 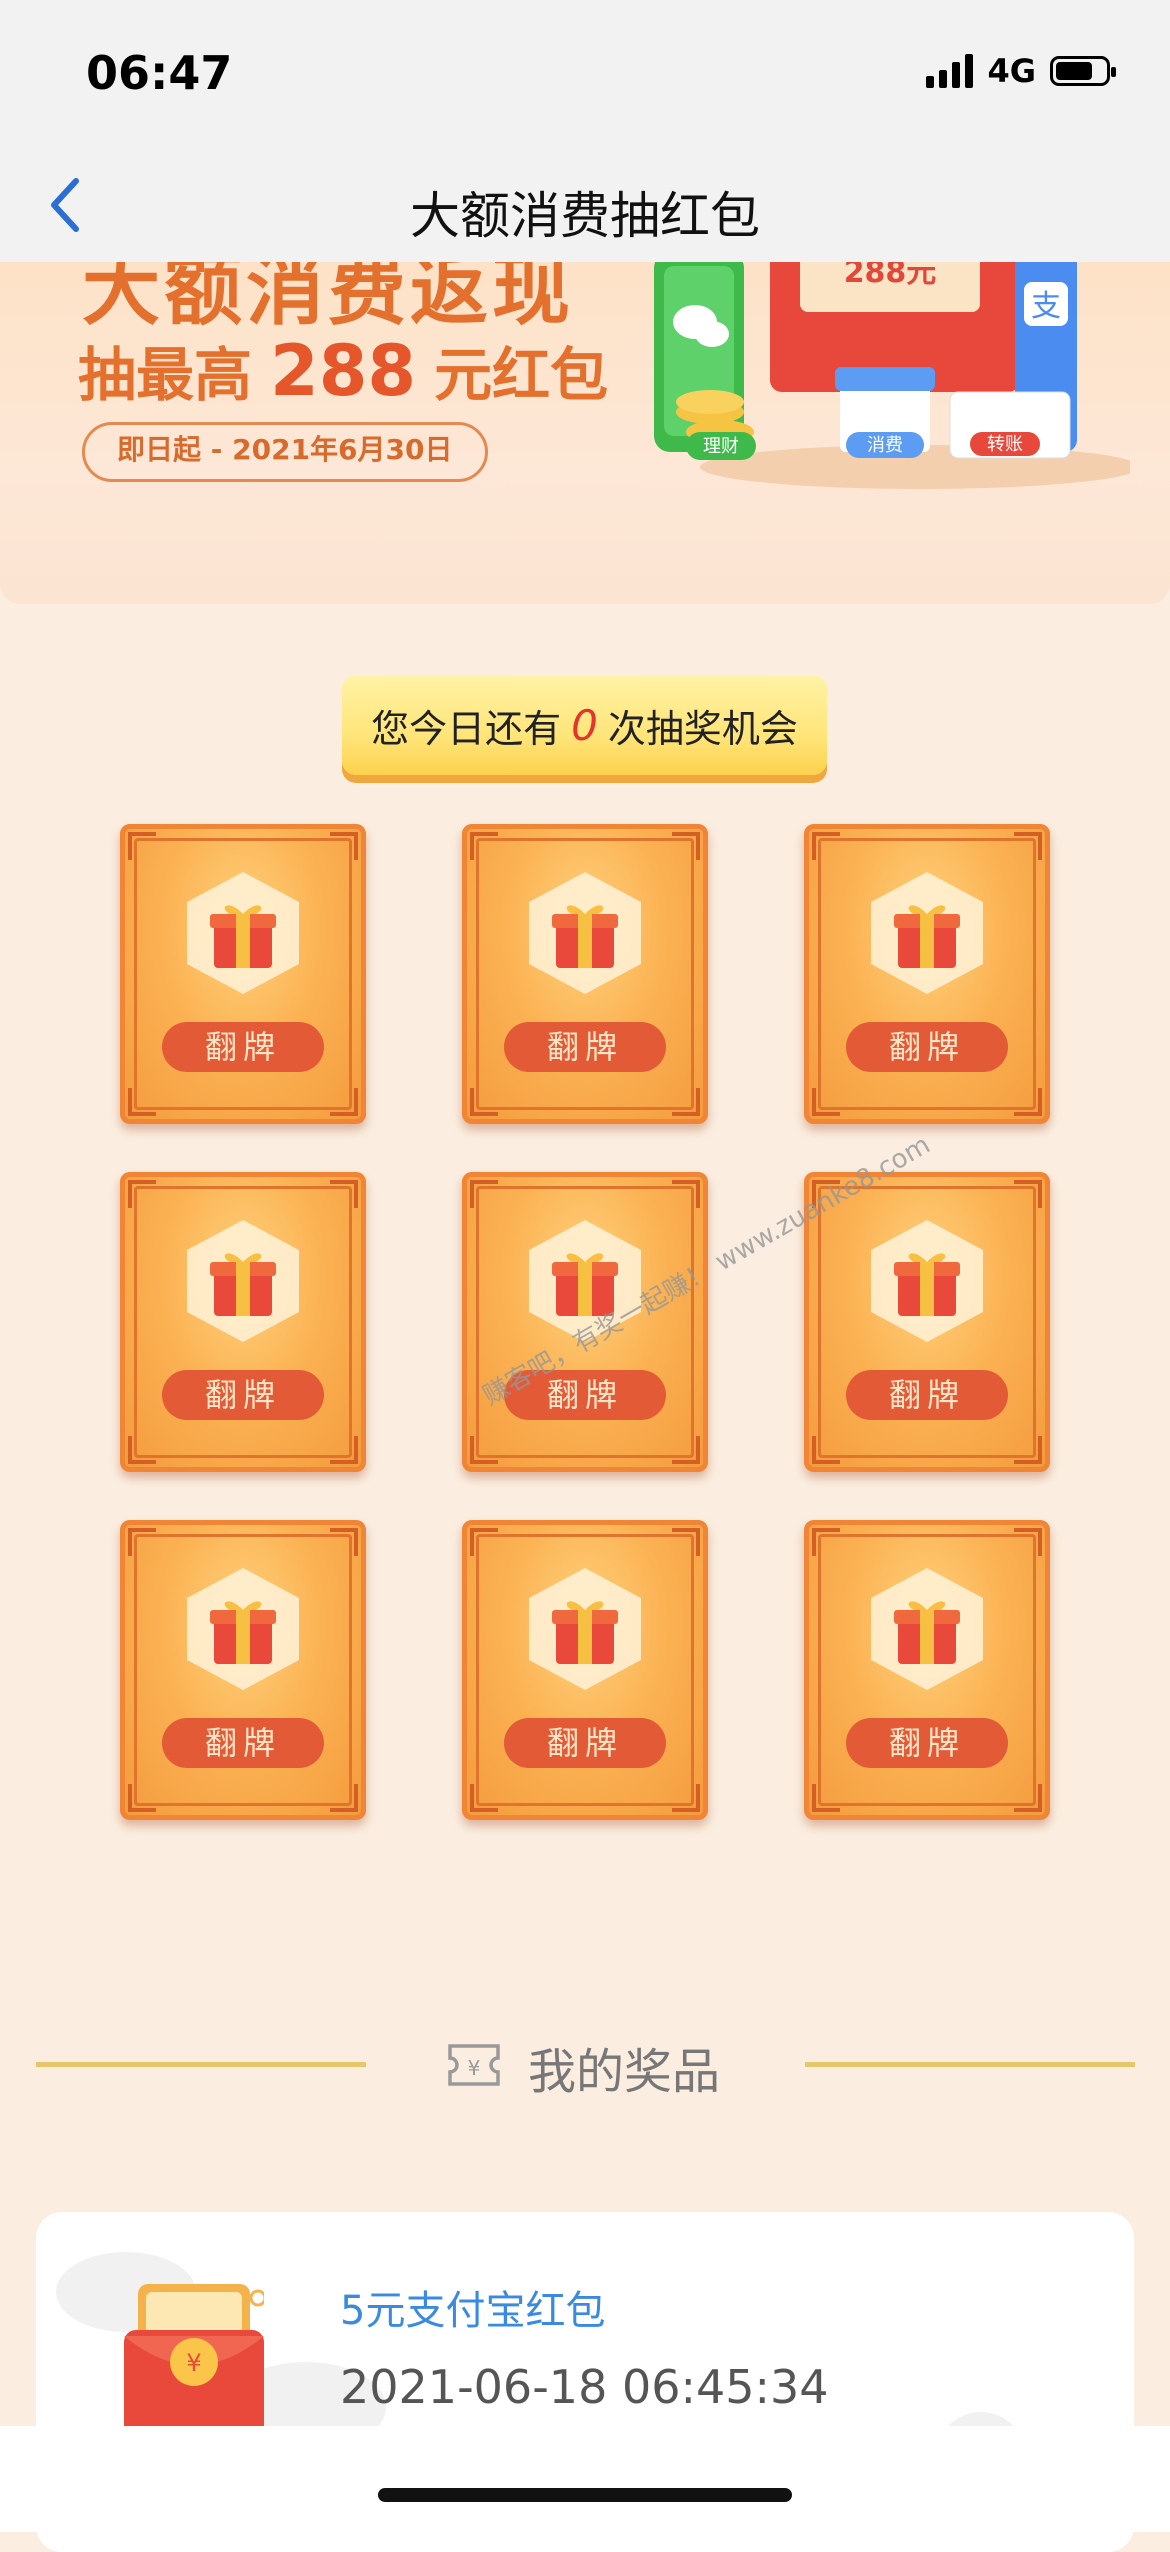 What do you see at coordinates (473, 2311) in the screenshot?
I see `prize-name: 5元支付宝红包` at bounding box center [473, 2311].